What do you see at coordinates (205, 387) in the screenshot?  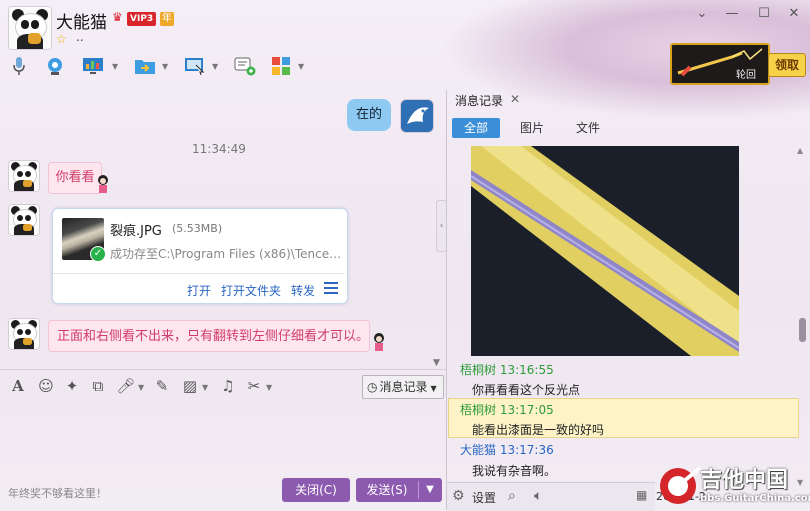 I see `image-dropdown-icon: ▼` at bounding box center [205, 387].